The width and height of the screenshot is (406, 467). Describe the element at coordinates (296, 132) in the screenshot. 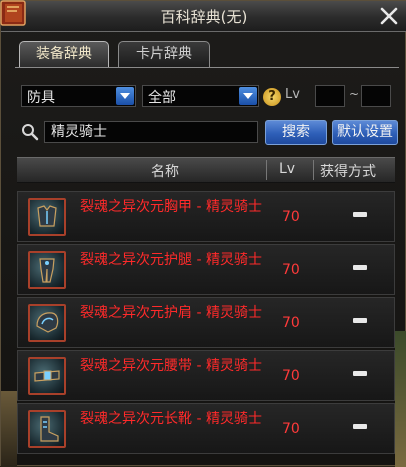

I see `search-button: 搜索` at that location.